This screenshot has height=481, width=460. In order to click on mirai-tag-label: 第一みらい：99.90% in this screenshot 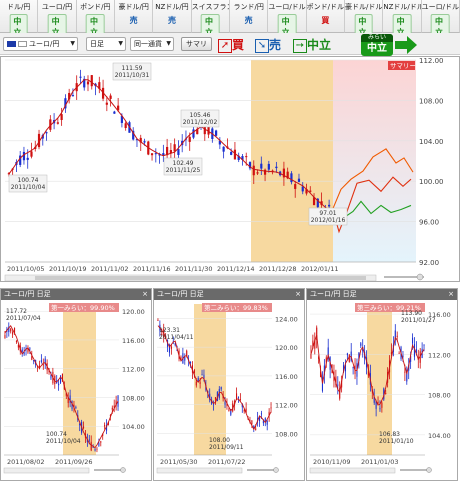, I will do `click(83, 307)`.